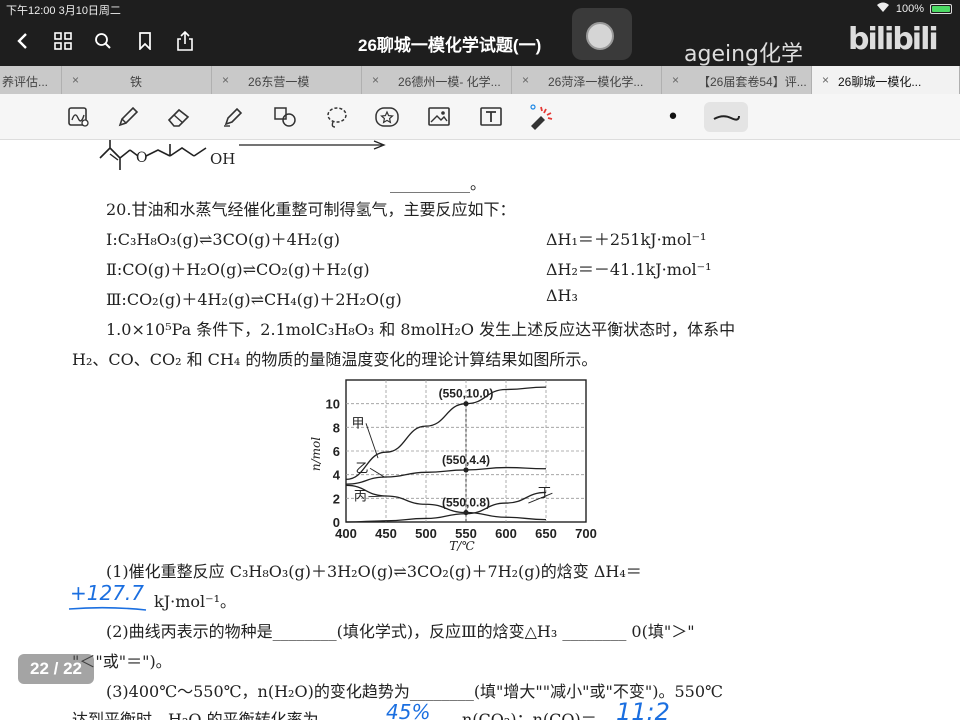 Image resolution: width=960 pixels, height=720 pixels. Describe the element at coordinates (179, 117) in the screenshot. I see `eraser-icon` at that location.